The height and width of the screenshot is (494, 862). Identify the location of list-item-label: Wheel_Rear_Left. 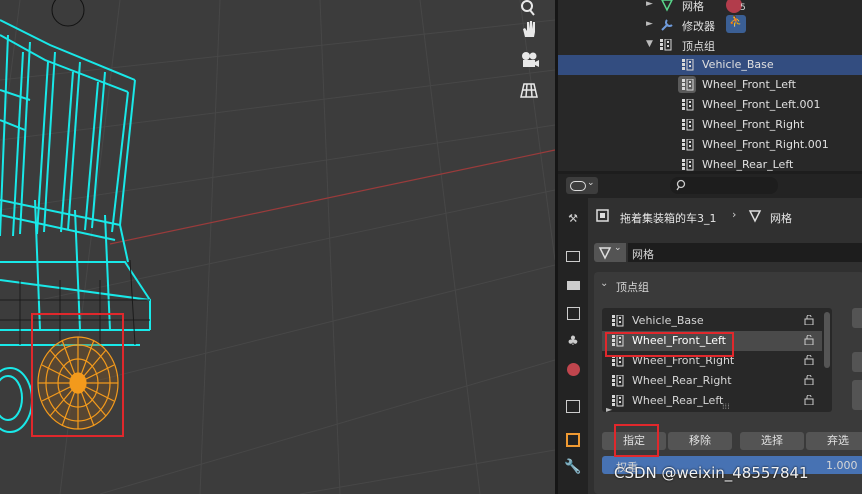
(678, 400).